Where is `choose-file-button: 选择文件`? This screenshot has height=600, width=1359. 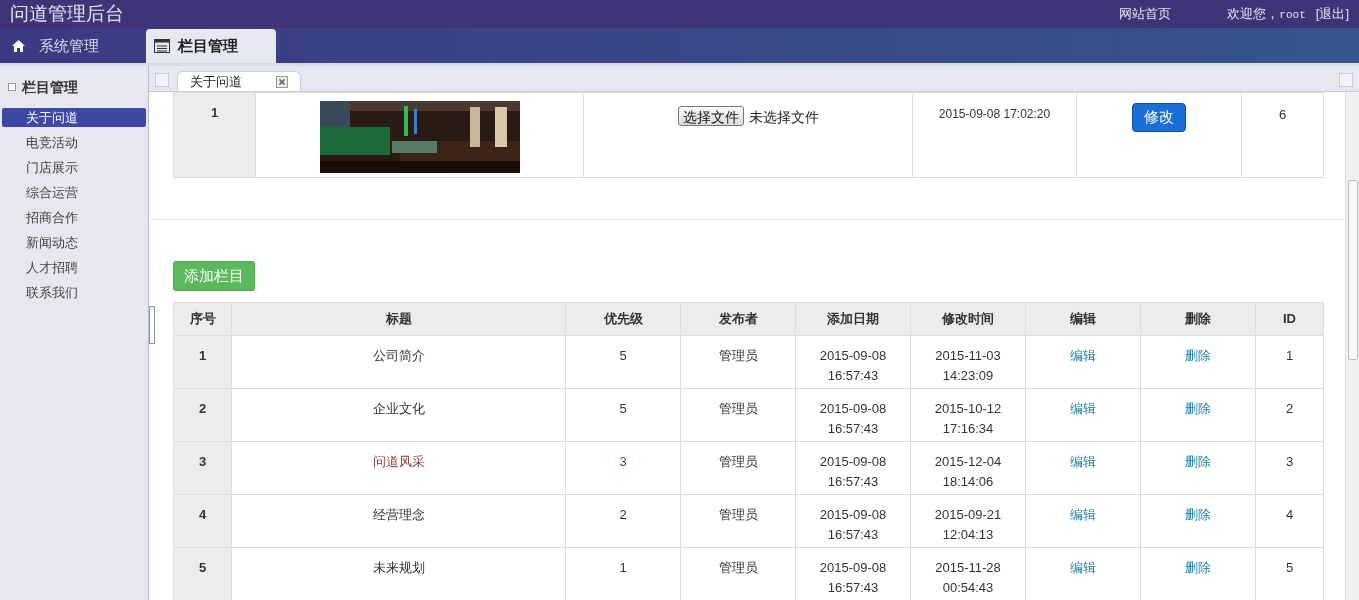
choose-file-button: 选择文件 is located at coordinates (710, 116).